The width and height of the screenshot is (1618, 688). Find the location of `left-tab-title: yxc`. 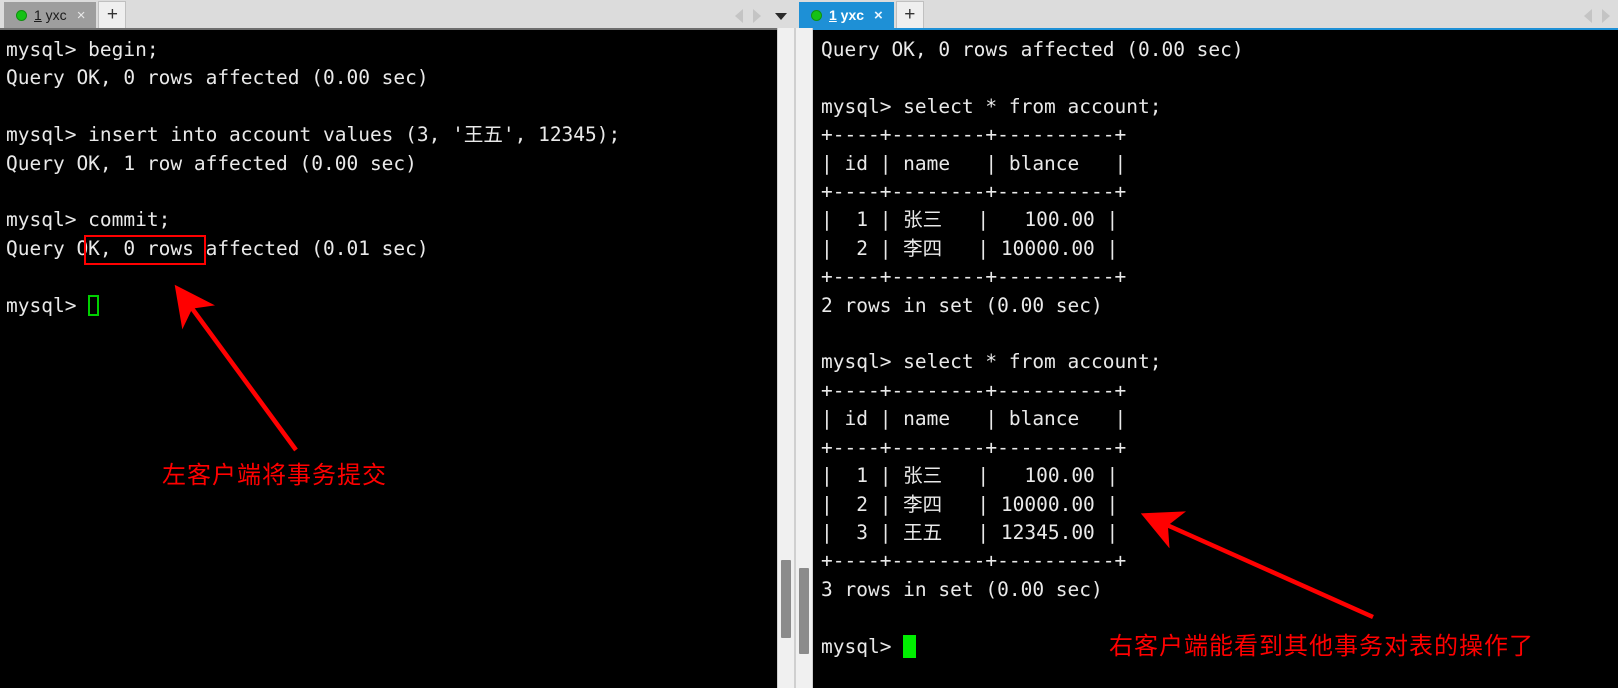

left-tab-title: yxc is located at coordinates (54, 15).